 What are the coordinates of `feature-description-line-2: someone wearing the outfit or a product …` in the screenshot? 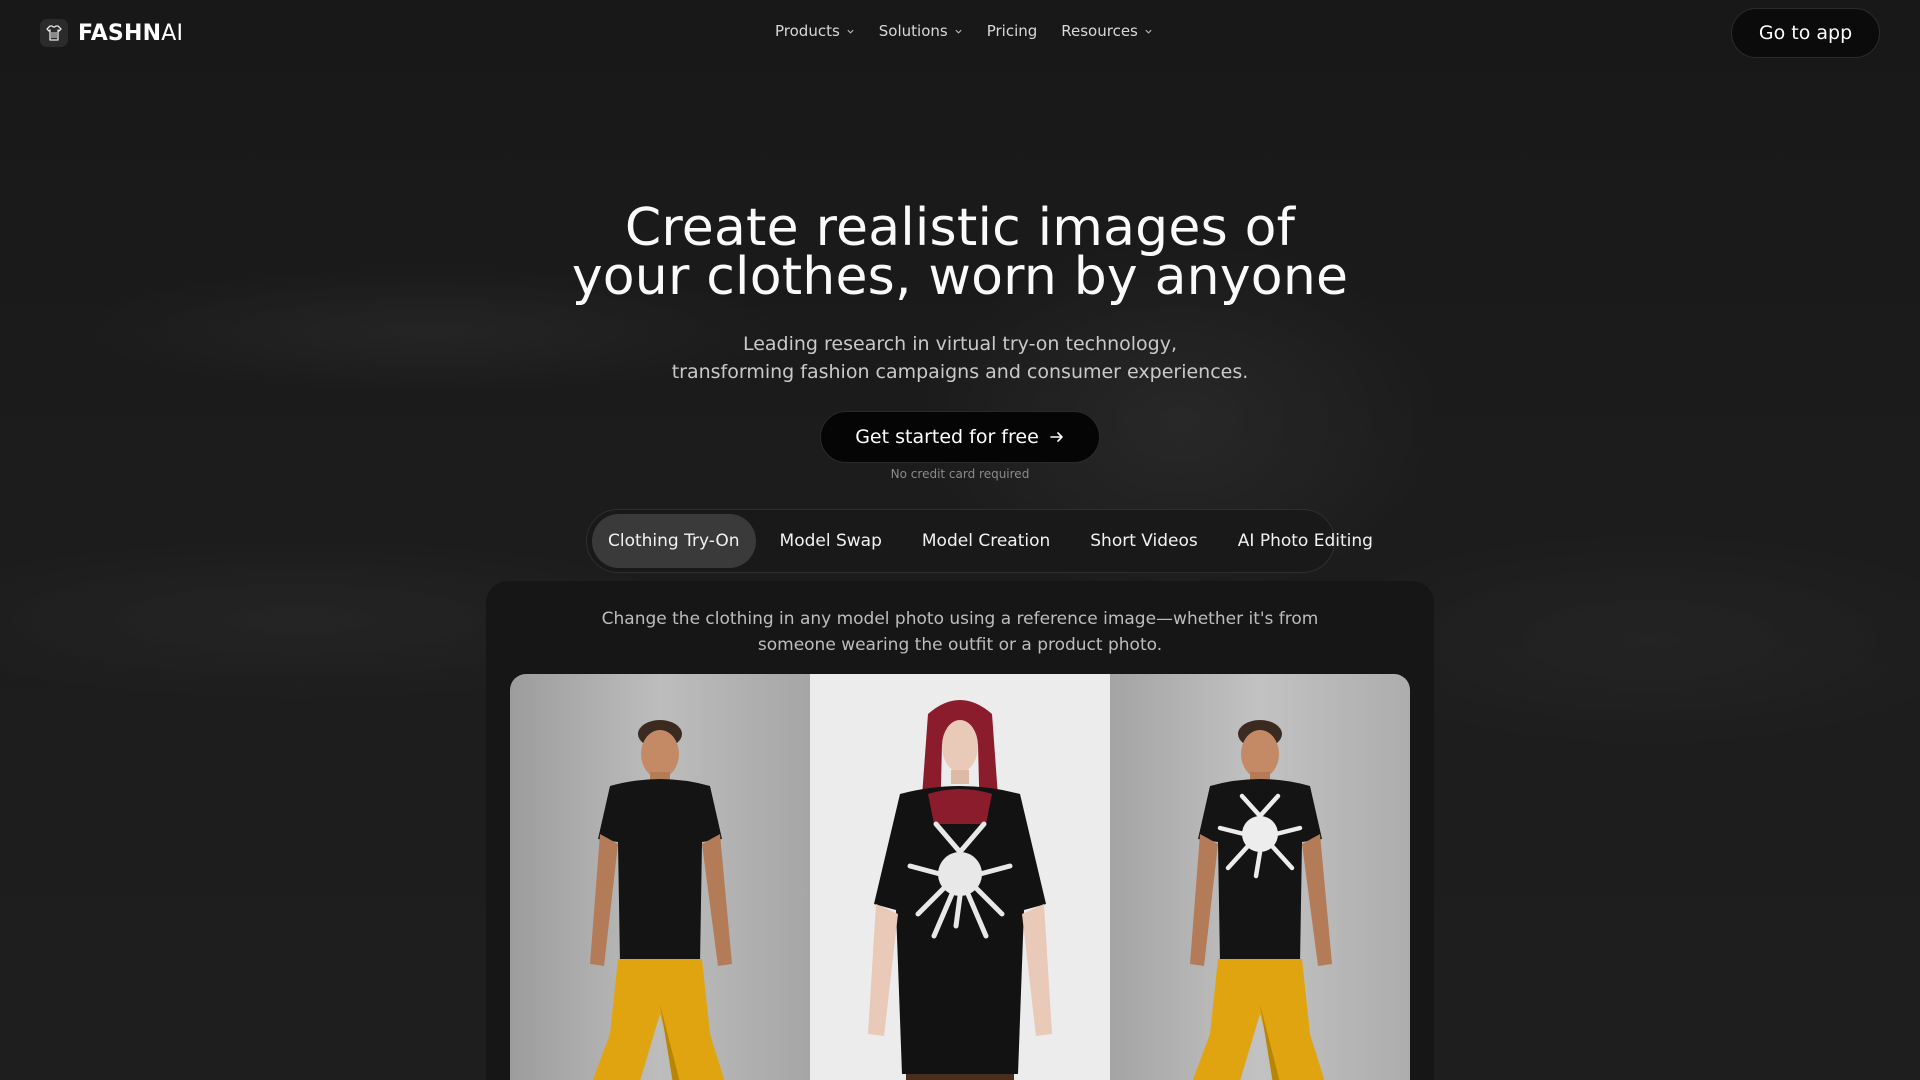 It's located at (960, 645).